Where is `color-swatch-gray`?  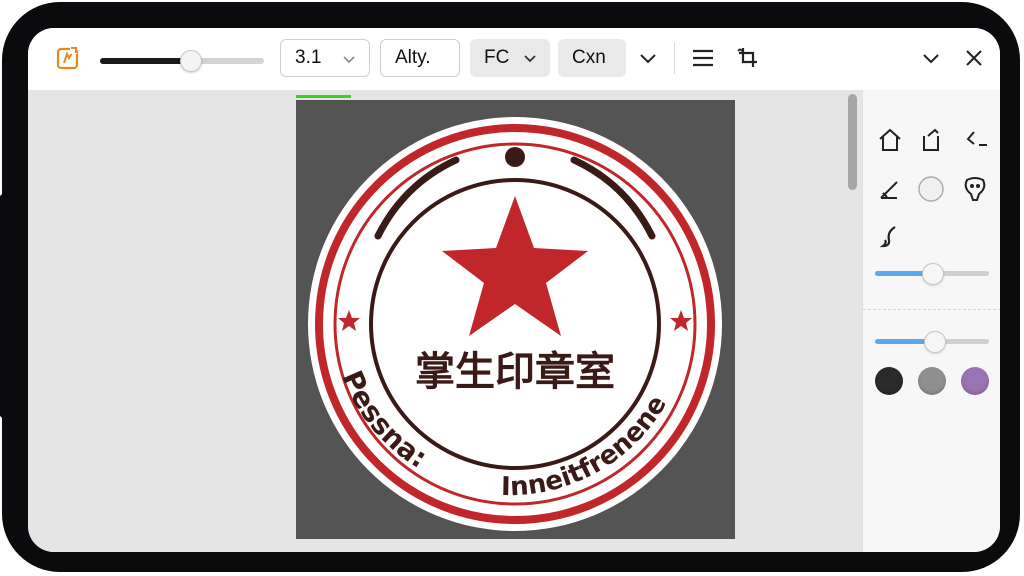 color-swatch-gray is located at coordinates (932, 381).